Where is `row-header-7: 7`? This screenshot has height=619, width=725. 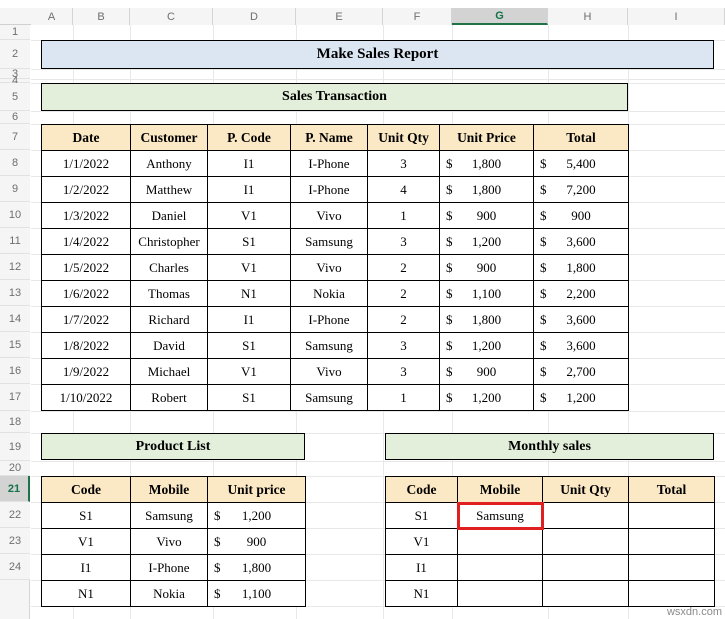 row-header-7: 7 is located at coordinates (15, 137).